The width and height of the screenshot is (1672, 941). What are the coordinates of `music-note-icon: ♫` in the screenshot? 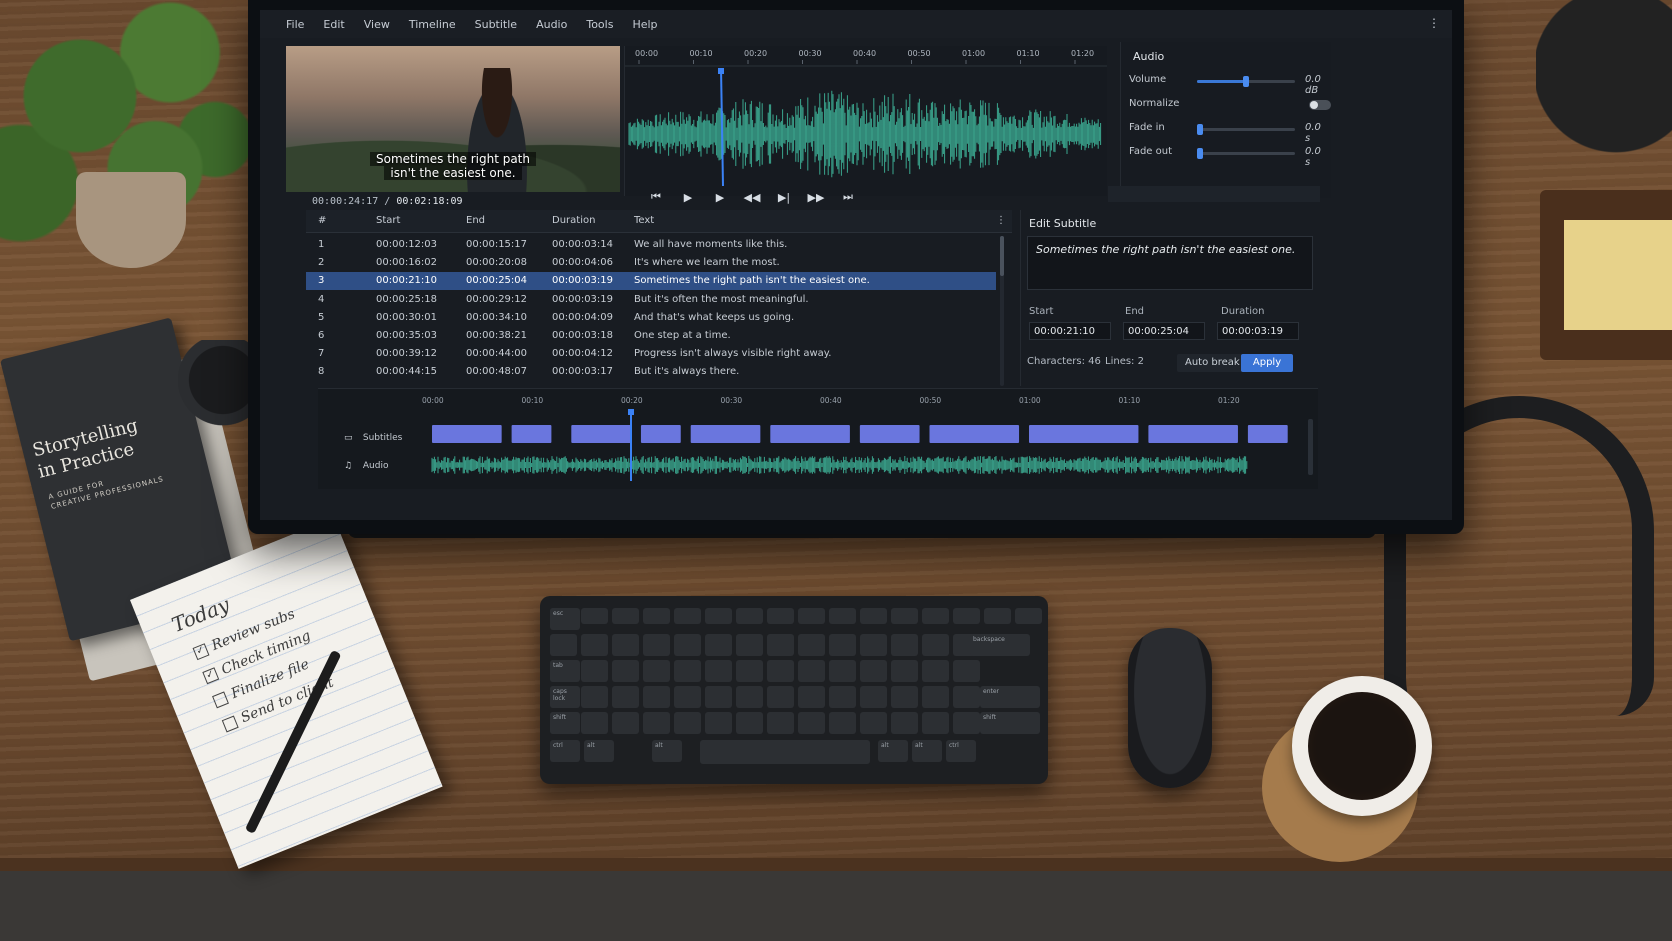 It's located at (348, 466).